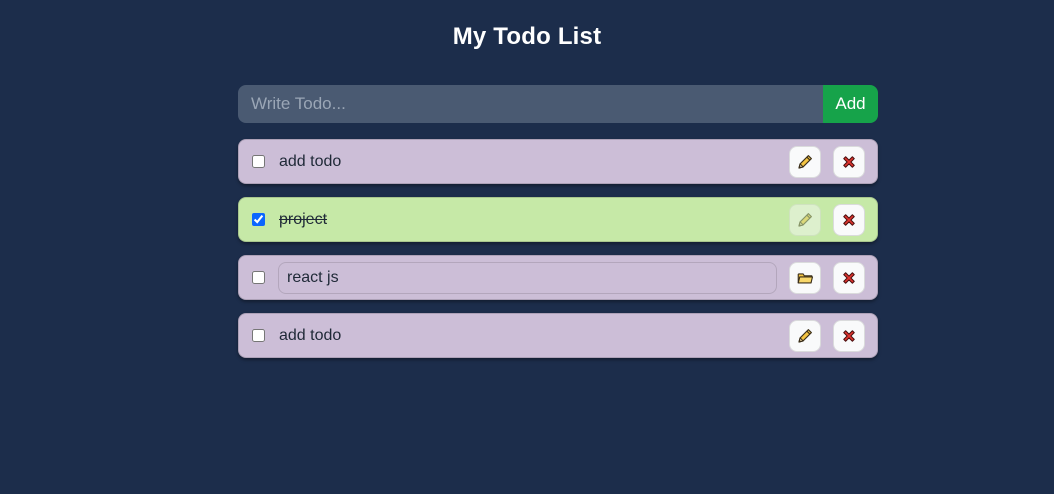 This screenshot has width=1054, height=494. Describe the element at coordinates (850, 104) in the screenshot. I see `add-button: Add` at that location.